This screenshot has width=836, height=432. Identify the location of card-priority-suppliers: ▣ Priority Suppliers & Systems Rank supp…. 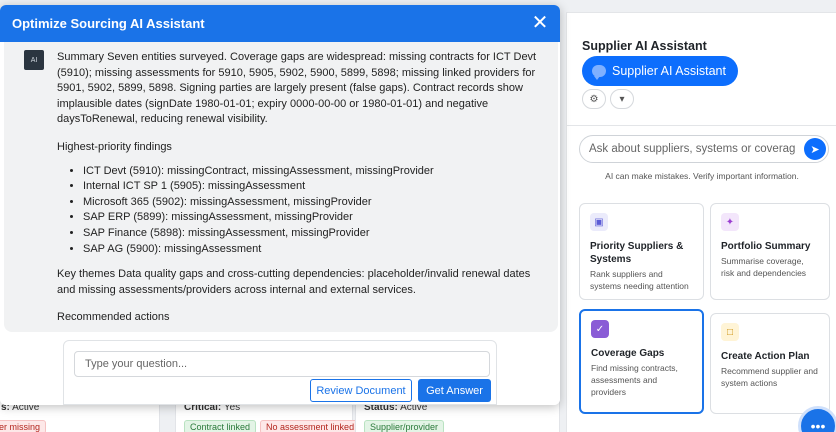
(641, 251).